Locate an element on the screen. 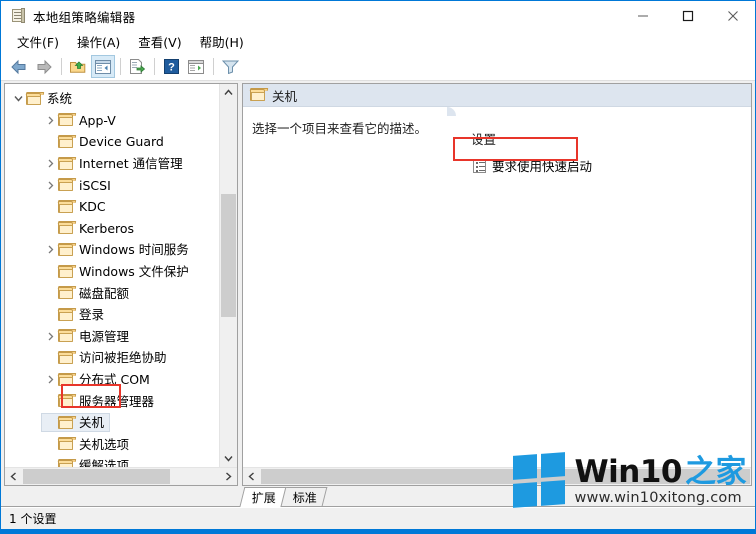  menu-view: 查看(V) is located at coordinates (159, 42).